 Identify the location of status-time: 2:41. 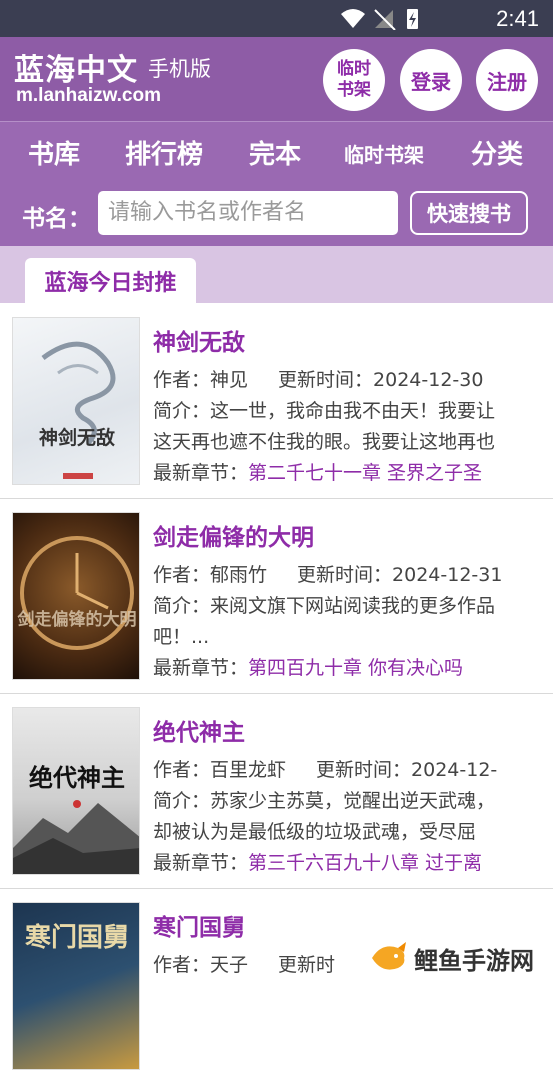
(517, 18).